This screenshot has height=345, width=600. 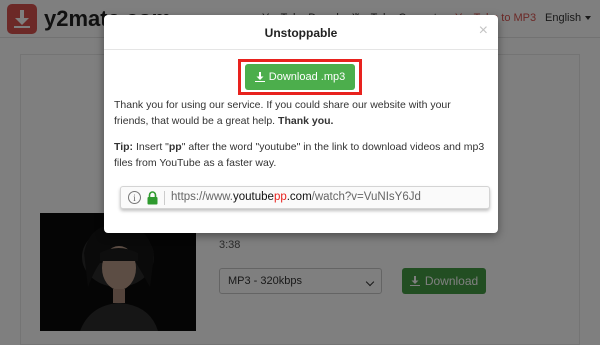 I want to click on modal-title: Unstoppable, so click(x=301, y=33).